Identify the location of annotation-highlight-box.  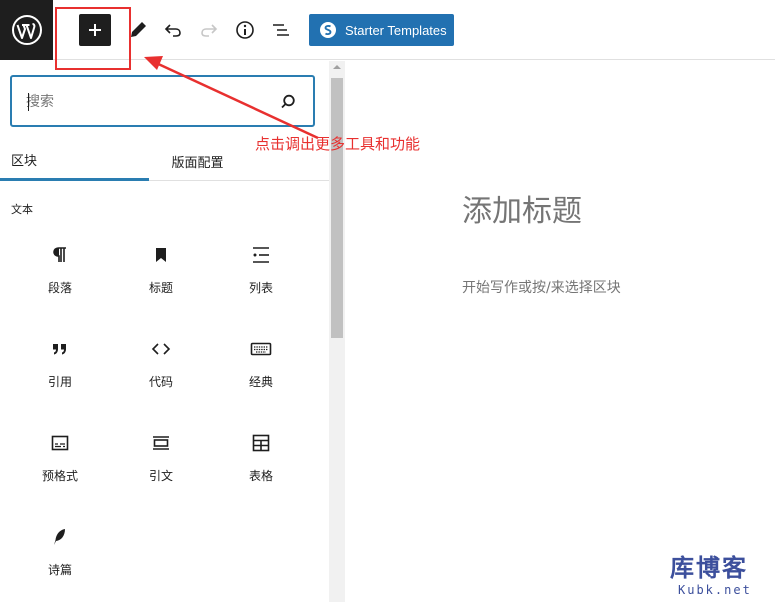
(93, 38).